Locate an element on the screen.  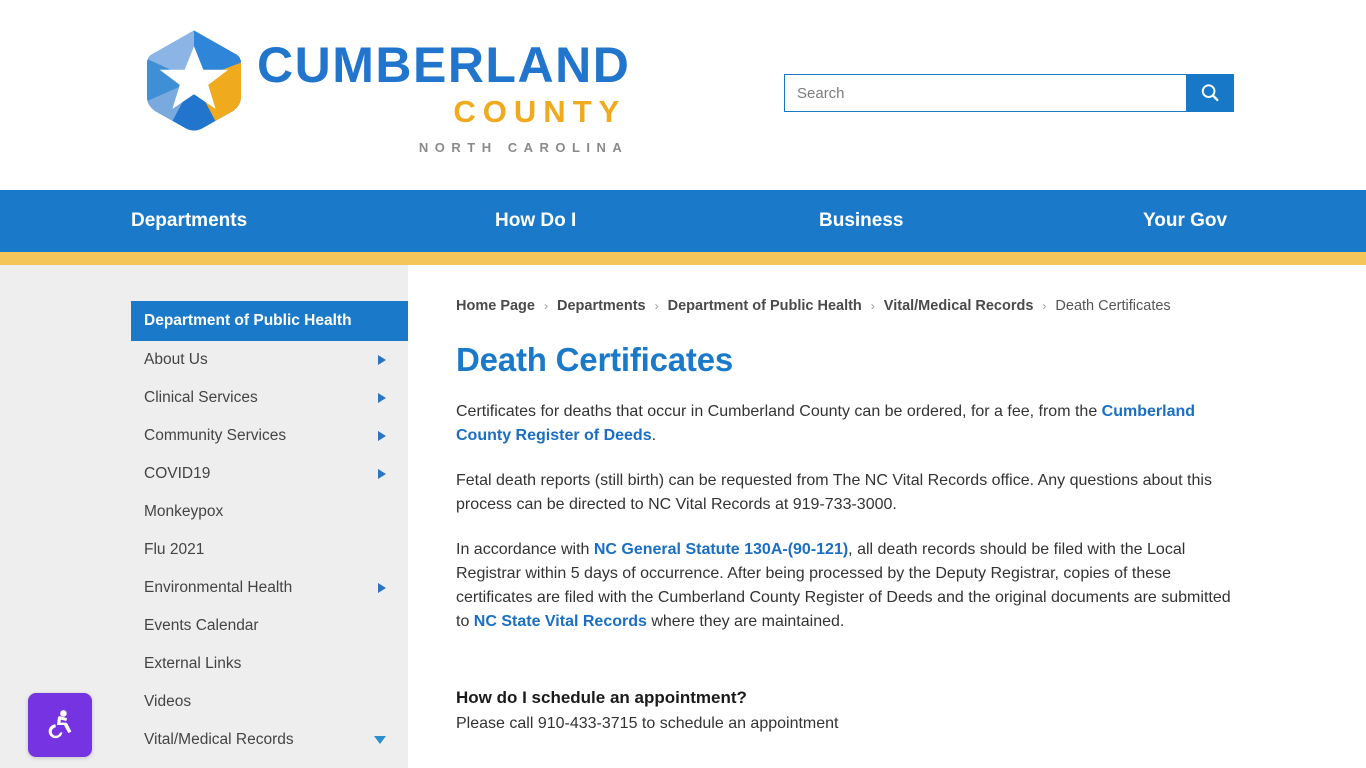
sidebar-item-label: About Us is located at coordinates (176, 359).